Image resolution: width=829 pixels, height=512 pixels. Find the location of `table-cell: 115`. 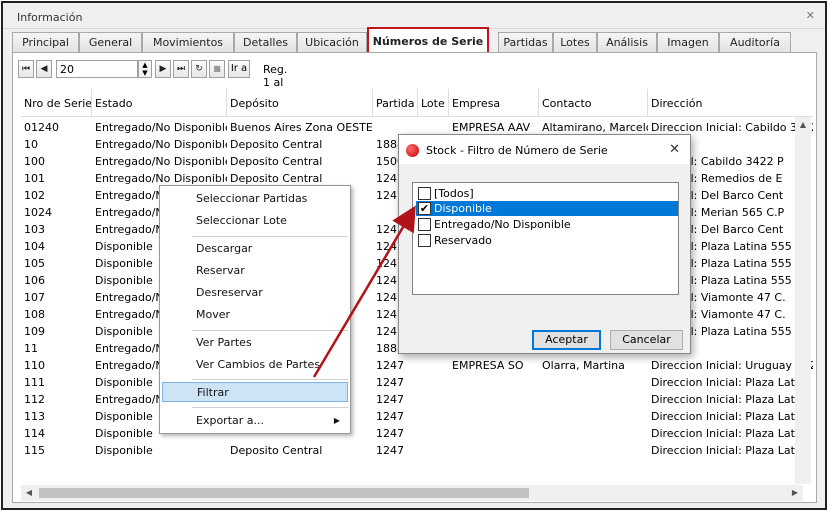

table-cell: 115 is located at coordinates (34, 450).